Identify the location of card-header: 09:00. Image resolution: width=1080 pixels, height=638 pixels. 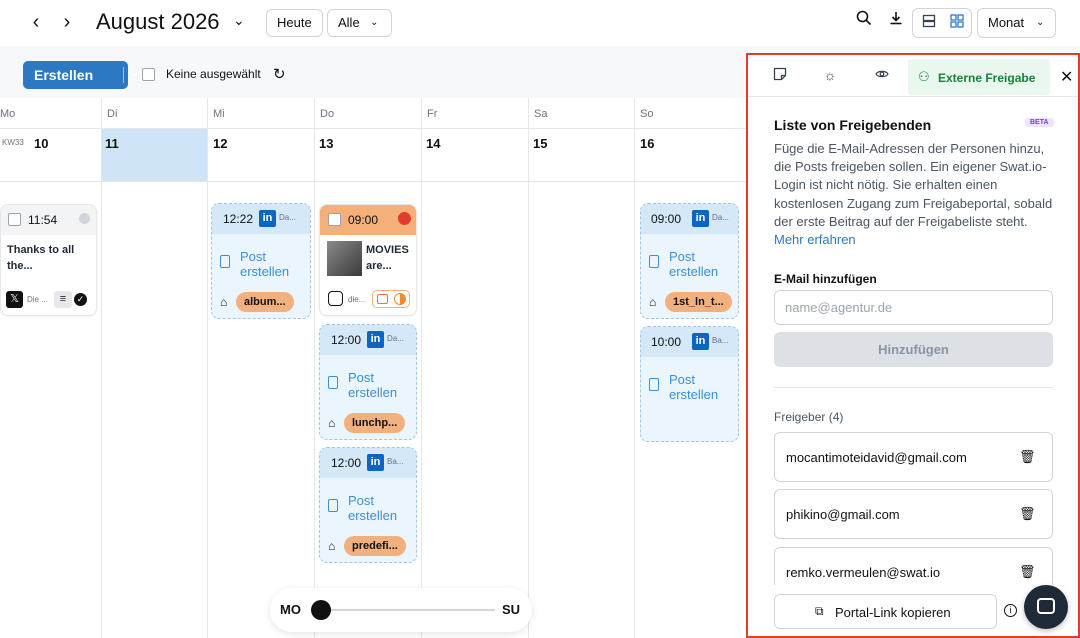
(368, 220).